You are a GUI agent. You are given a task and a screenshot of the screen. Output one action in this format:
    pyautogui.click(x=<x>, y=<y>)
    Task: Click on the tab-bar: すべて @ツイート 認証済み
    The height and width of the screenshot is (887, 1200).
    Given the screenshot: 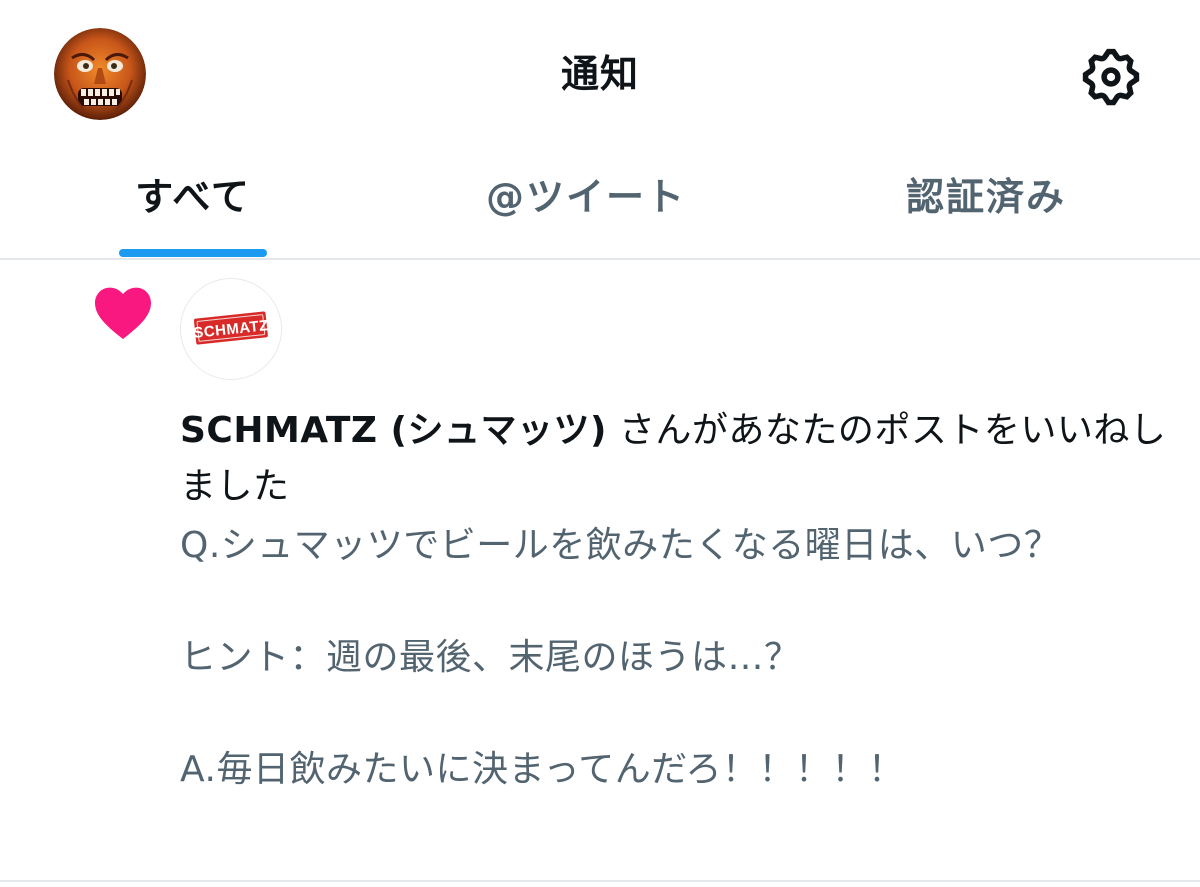 What is the action you would take?
    pyautogui.click(x=600, y=205)
    